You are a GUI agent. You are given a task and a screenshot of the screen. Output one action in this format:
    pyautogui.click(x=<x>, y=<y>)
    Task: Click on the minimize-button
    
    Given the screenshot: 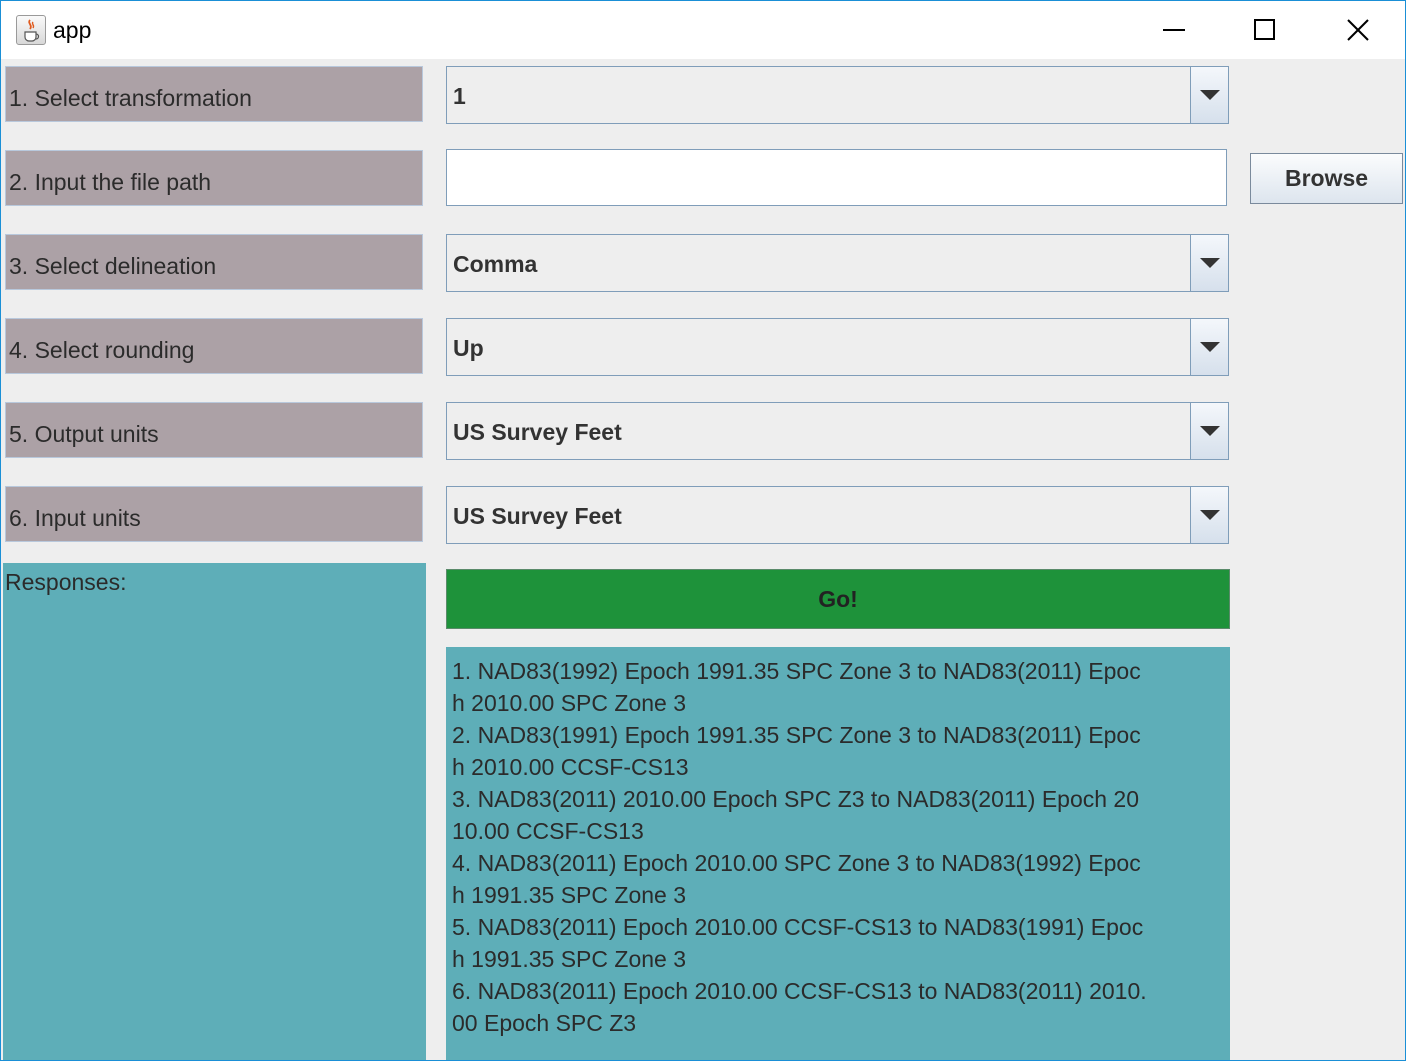 What is the action you would take?
    pyautogui.click(x=1174, y=30)
    